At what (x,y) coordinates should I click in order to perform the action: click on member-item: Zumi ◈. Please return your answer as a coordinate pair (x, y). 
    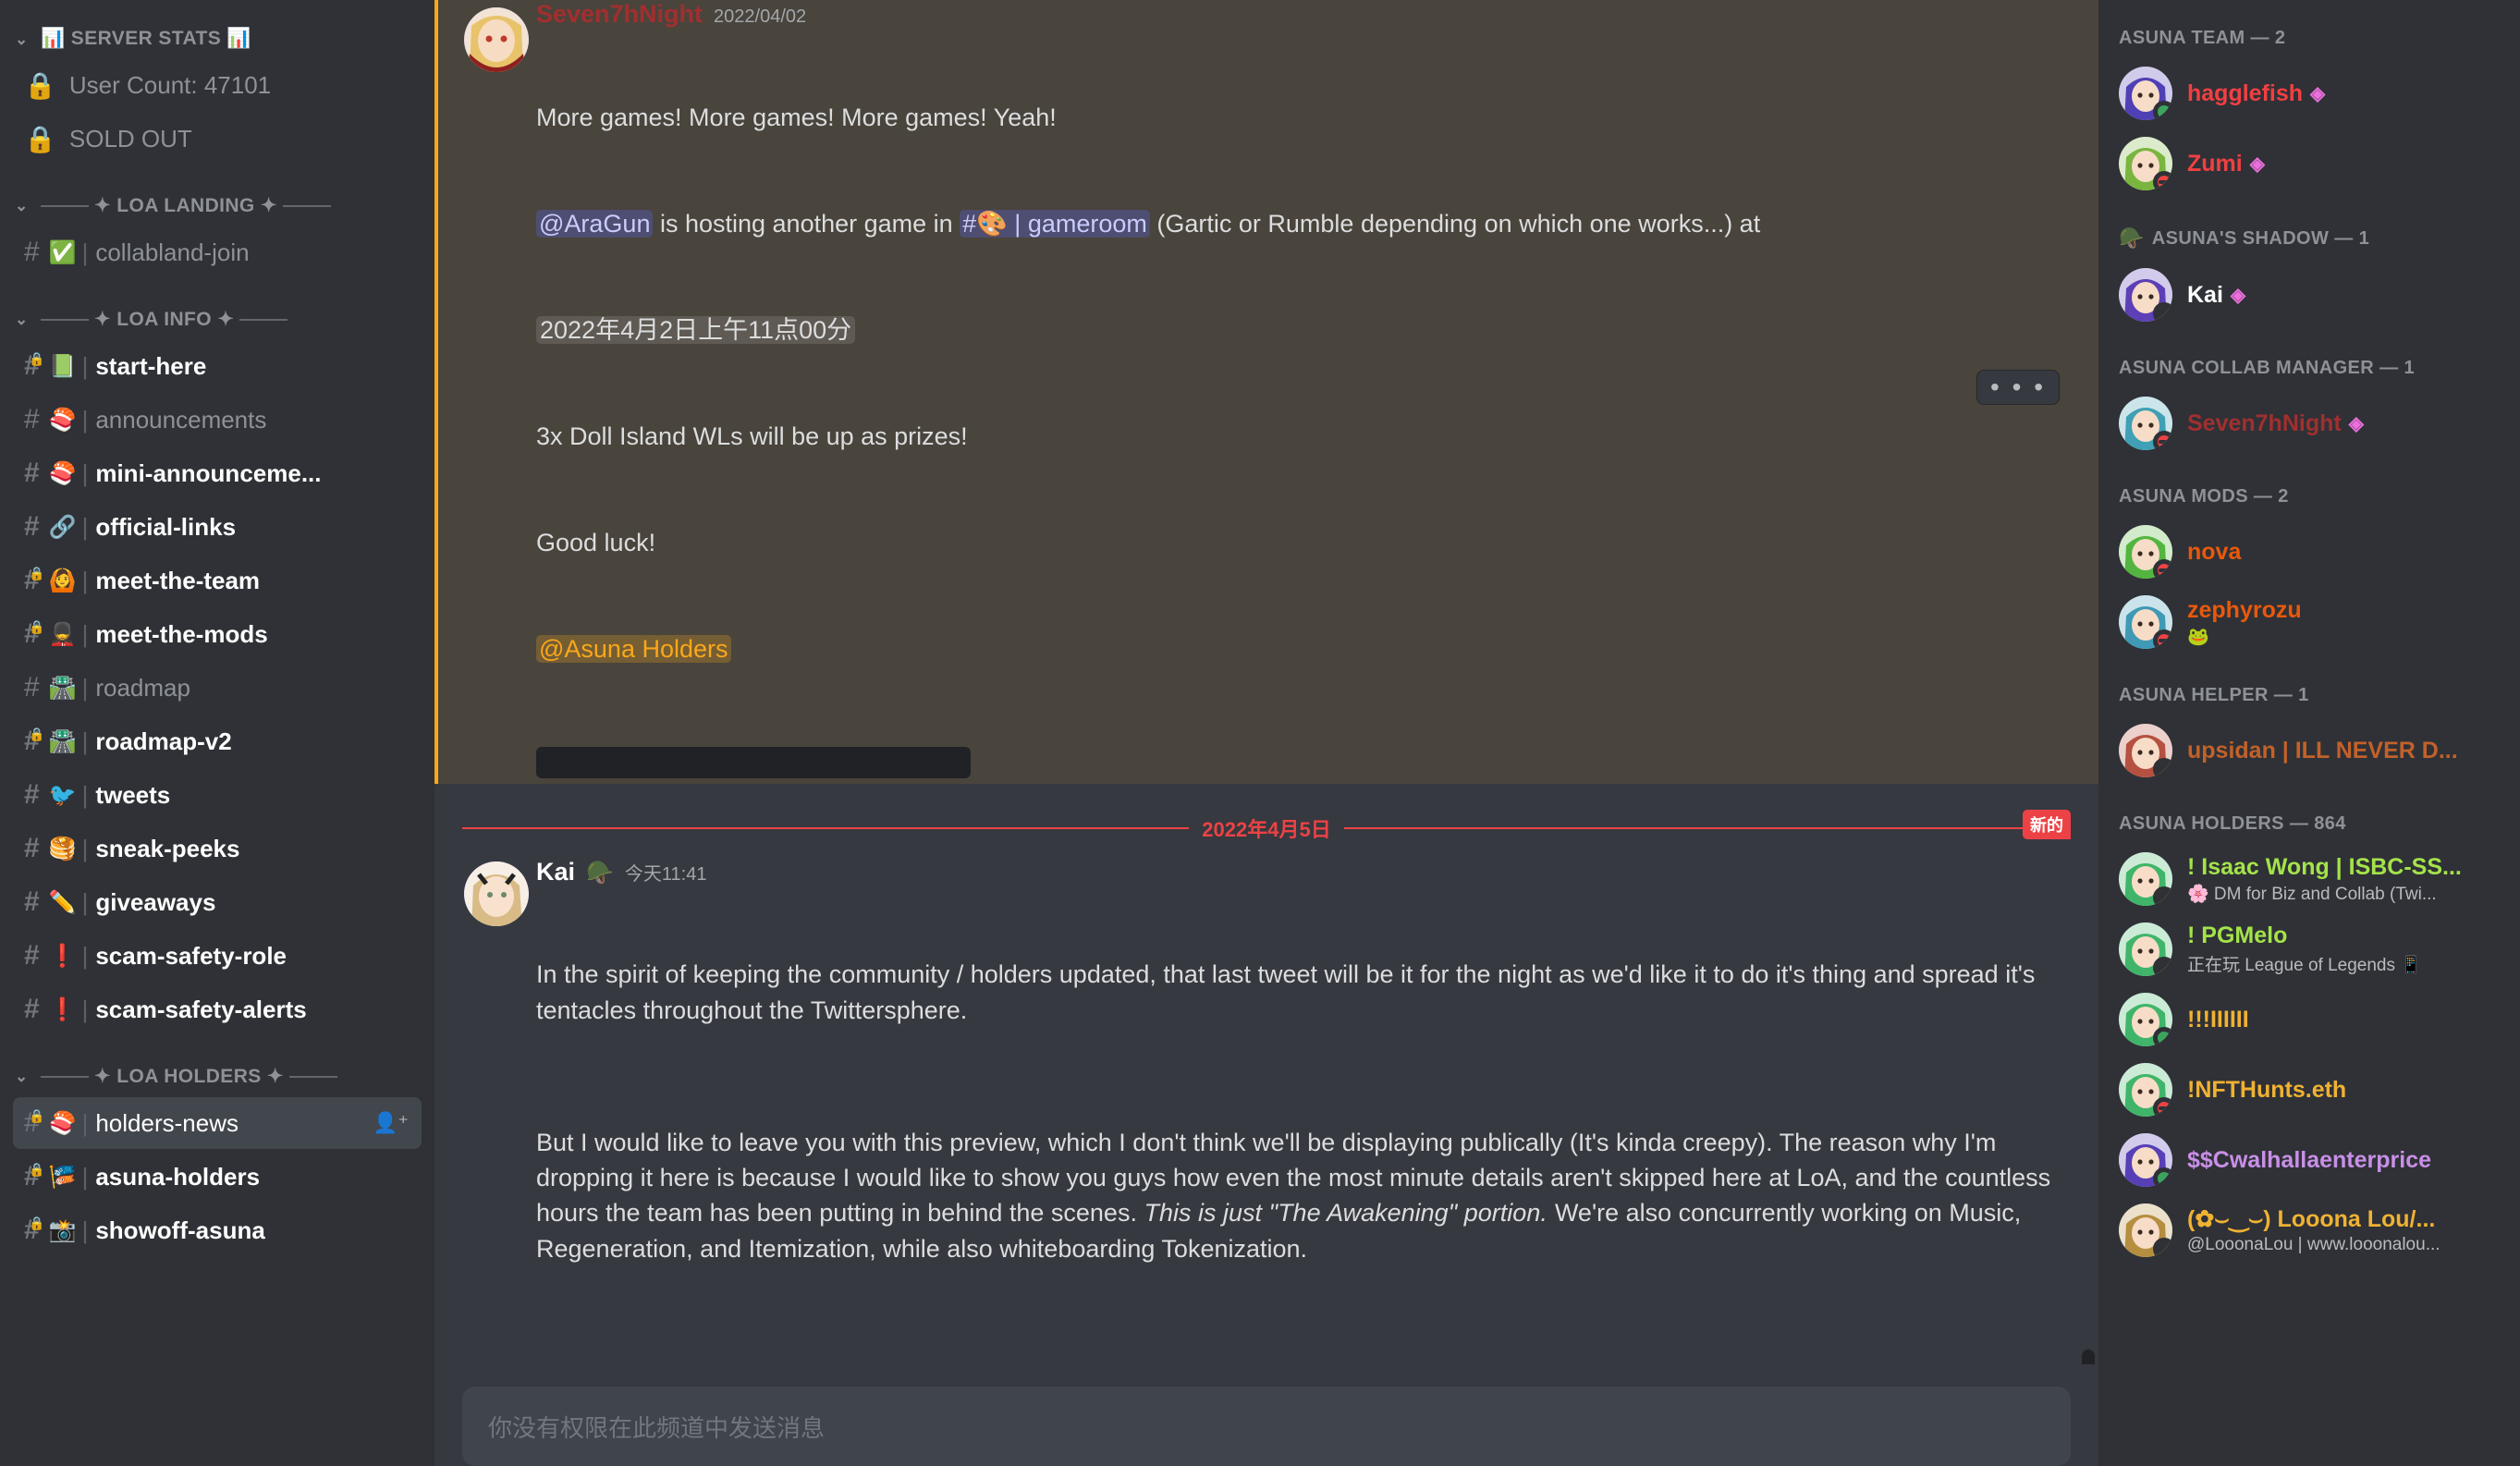
    Looking at the image, I should click on (2309, 163).